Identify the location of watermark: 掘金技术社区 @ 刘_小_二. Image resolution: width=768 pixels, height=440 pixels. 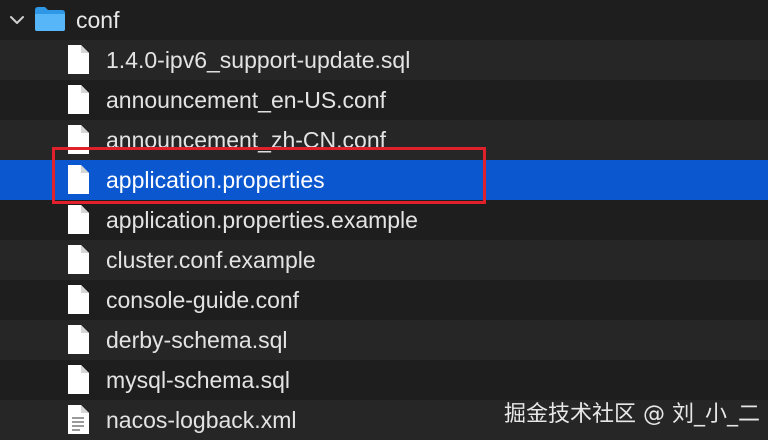
(632, 414).